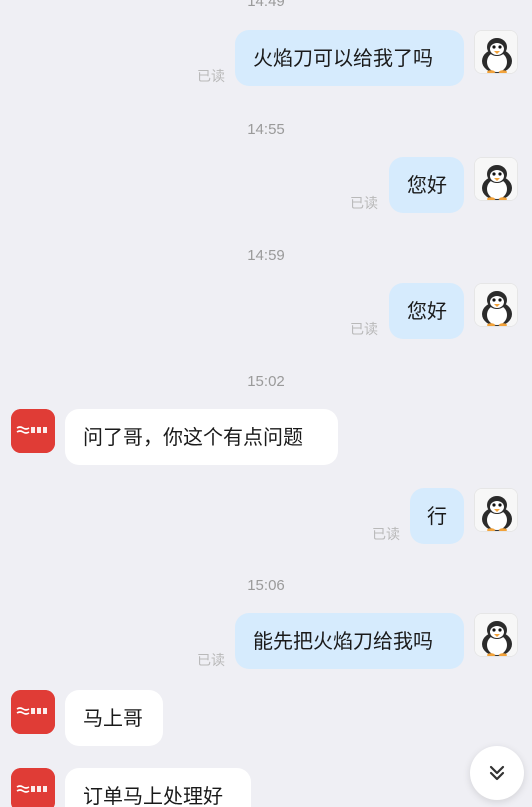 This screenshot has height=807, width=532. What do you see at coordinates (437, 516) in the screenshot?
I see `message-bubble: 行` at bounding box center [437, 516].